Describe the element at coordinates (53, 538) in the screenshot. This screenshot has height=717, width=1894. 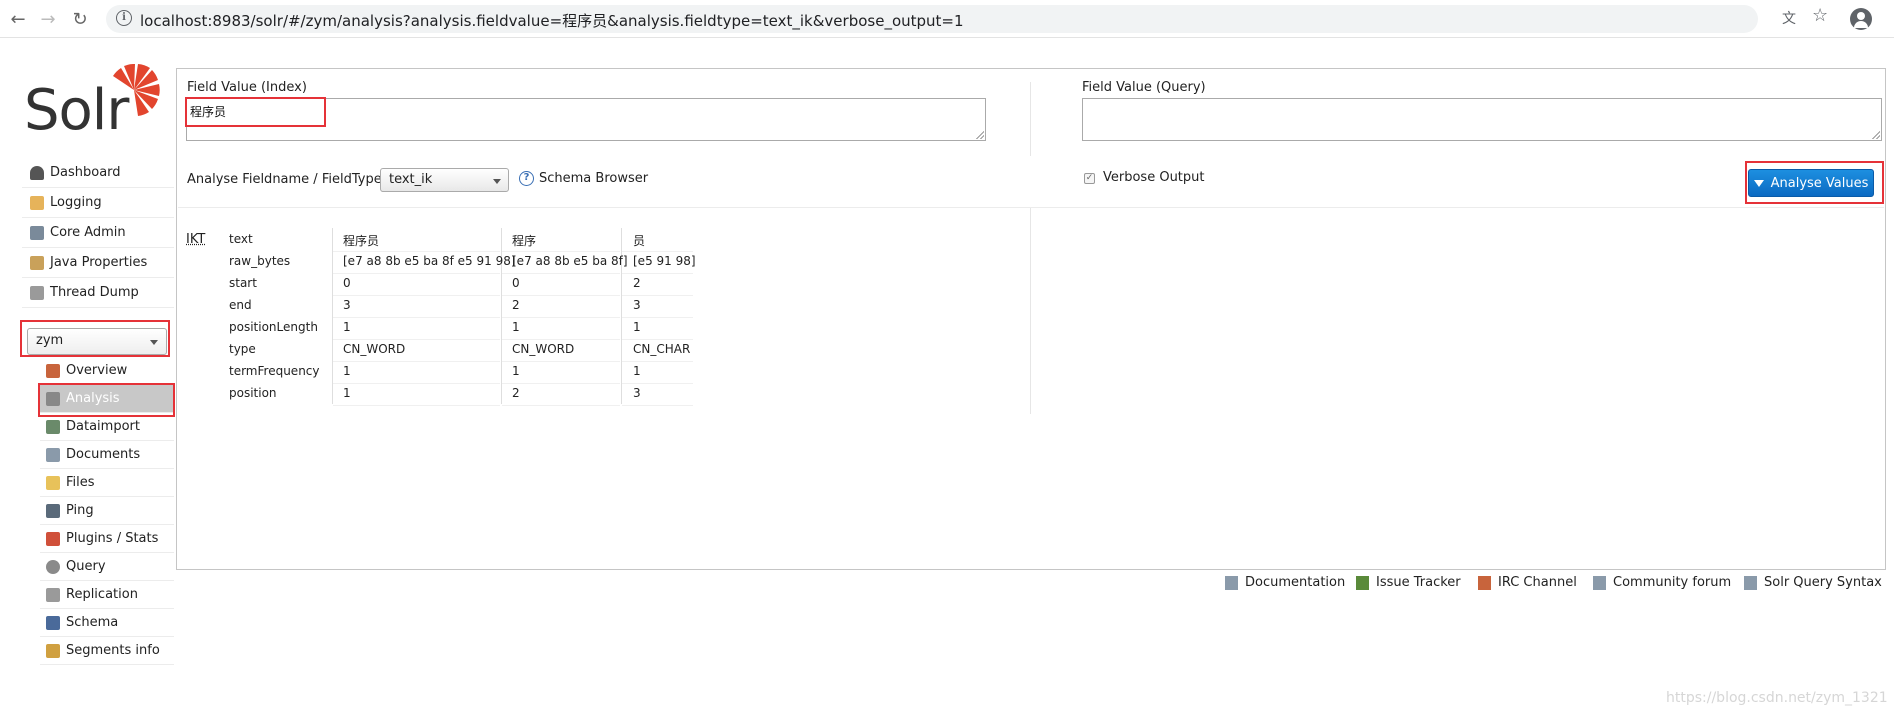
I see `plugins-icon` at that location.